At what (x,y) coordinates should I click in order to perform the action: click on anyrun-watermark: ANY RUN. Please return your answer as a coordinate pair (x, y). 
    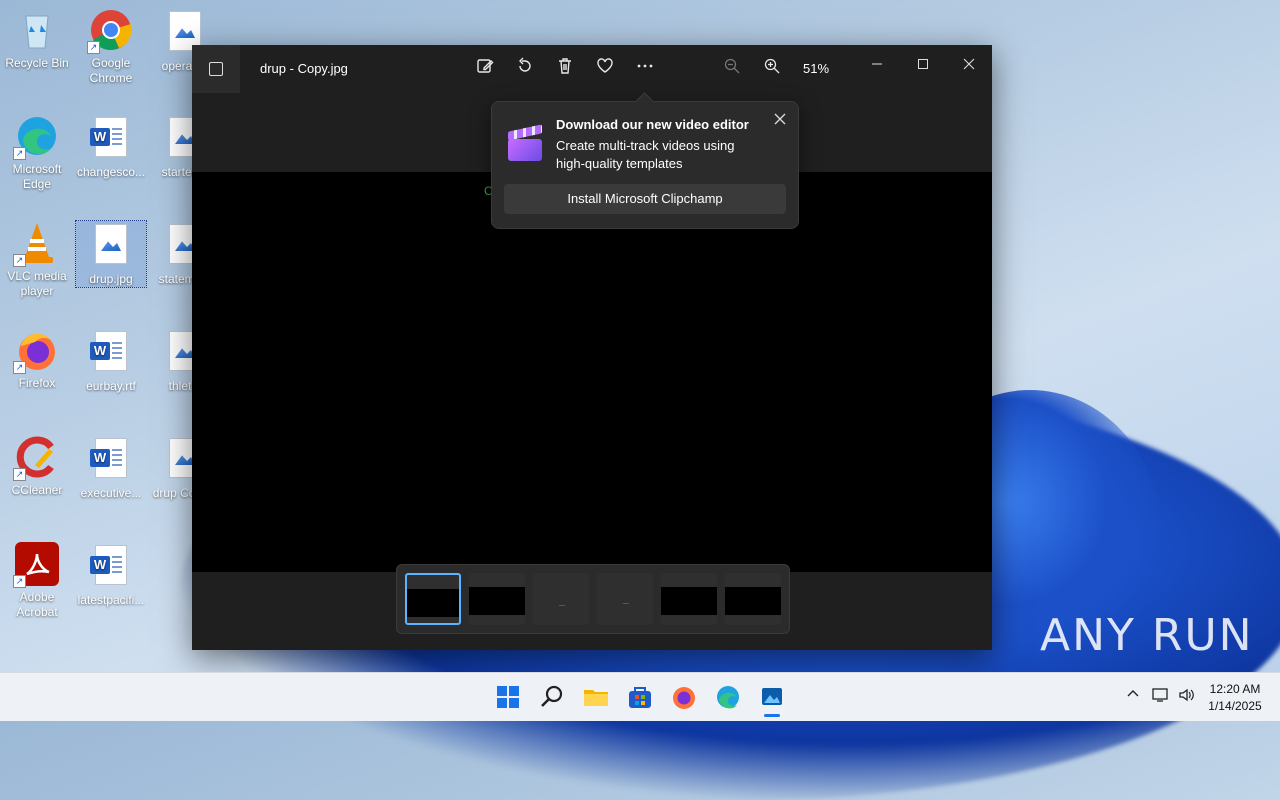
    Looking at the image, I should click on (1147, 635).